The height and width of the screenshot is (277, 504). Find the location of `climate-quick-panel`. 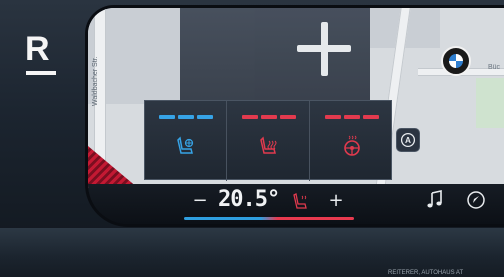

climate-quick-panel is located at coordinates (268, 140).